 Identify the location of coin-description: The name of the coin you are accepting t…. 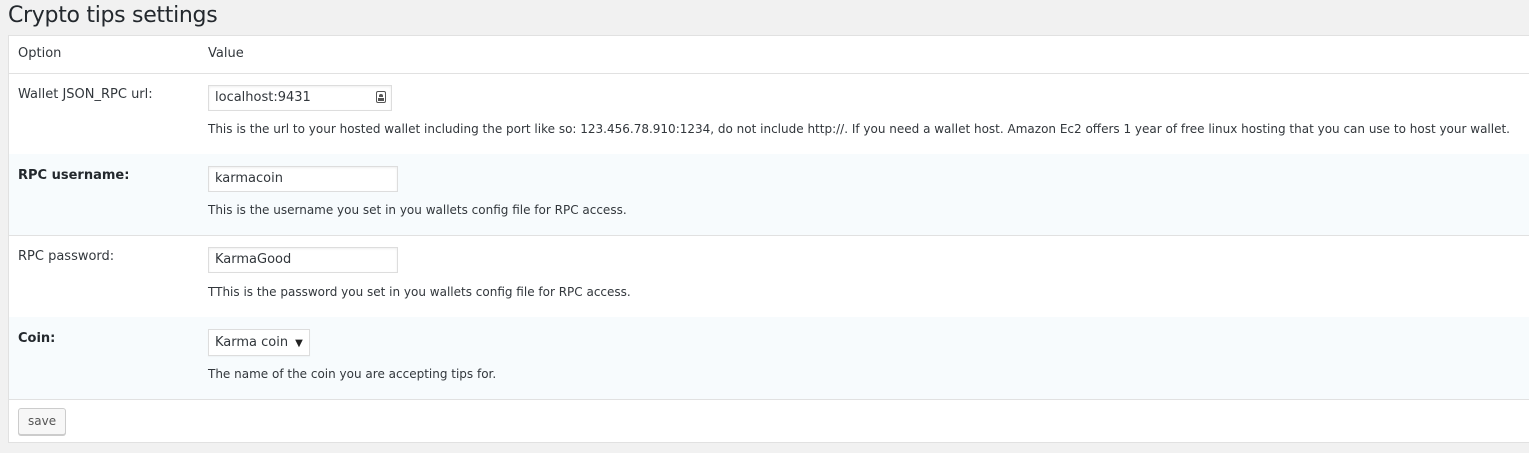
(352, 374).